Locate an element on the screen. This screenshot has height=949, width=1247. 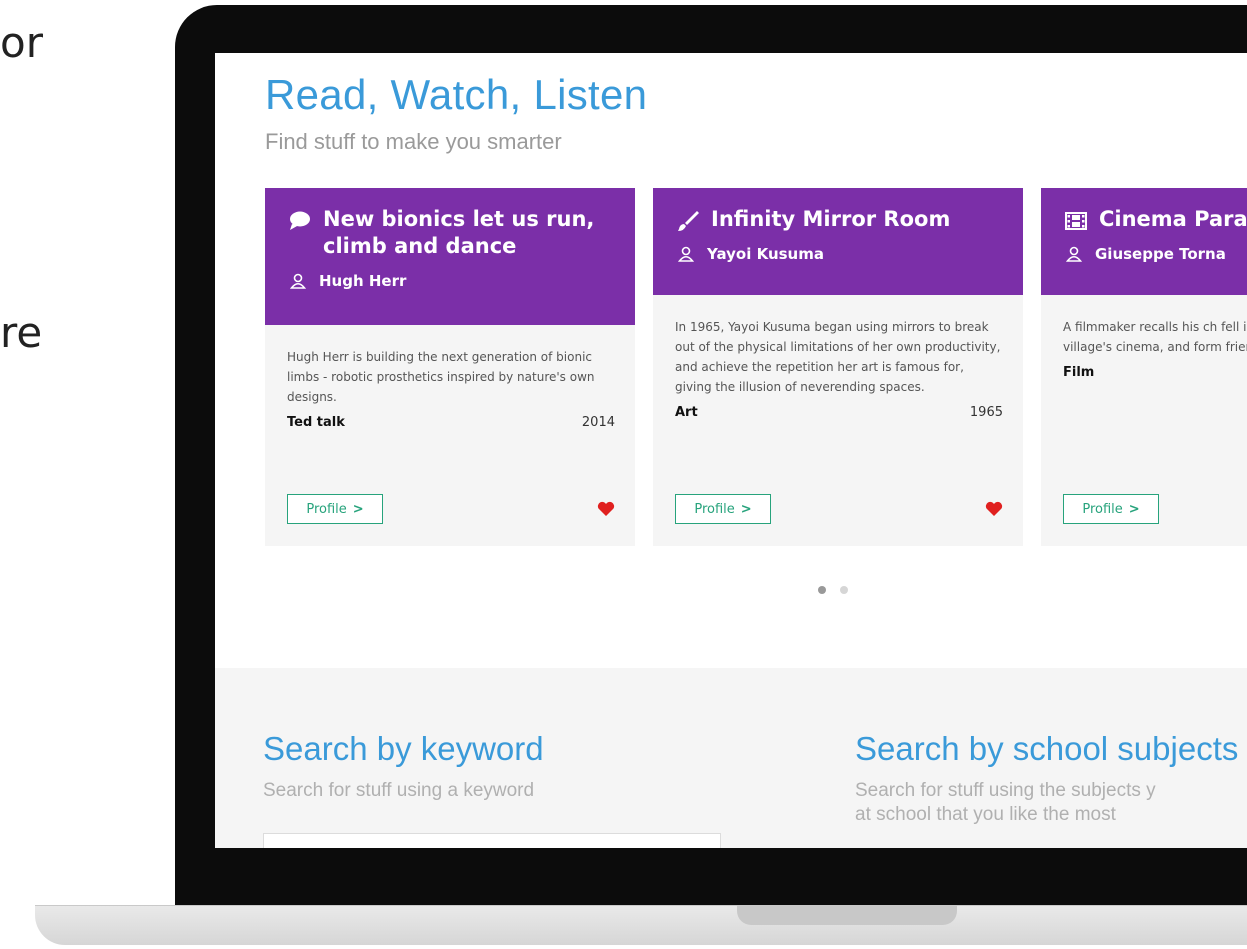
card-author: Giuseppe Torna is located at coordinates (1160, 254).